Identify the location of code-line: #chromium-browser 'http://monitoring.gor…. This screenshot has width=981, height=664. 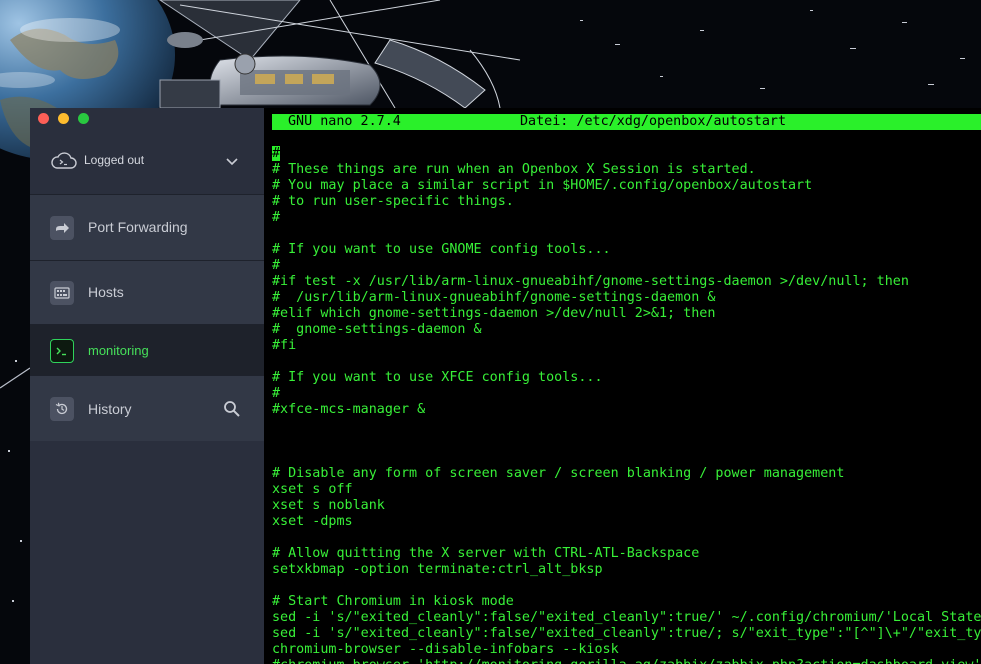
(626, 661).